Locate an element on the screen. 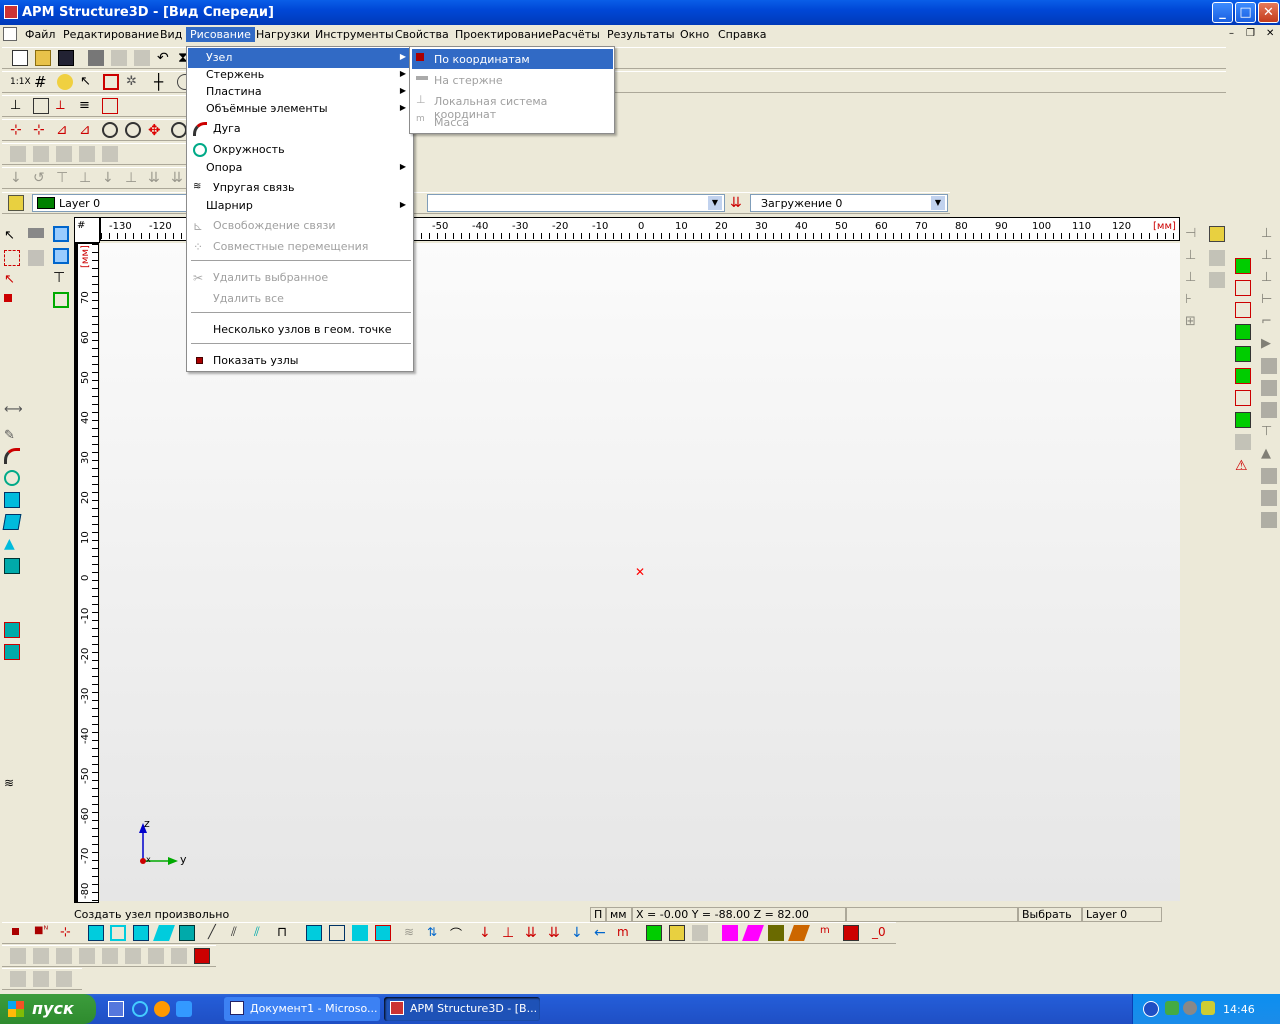 This screenshot has height=1024, width=1280. triangle-tool-icon: ▲ is located at coordinates (12, 544).